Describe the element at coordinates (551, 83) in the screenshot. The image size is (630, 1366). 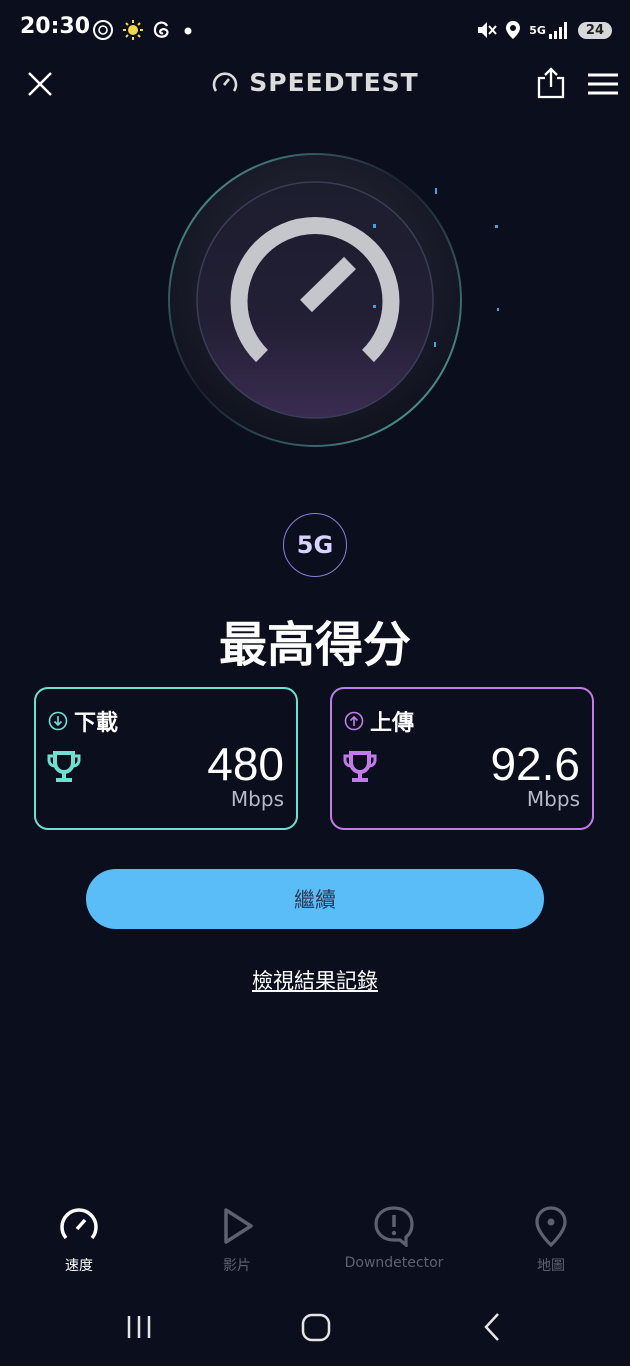
I see `share-icon` at that location.